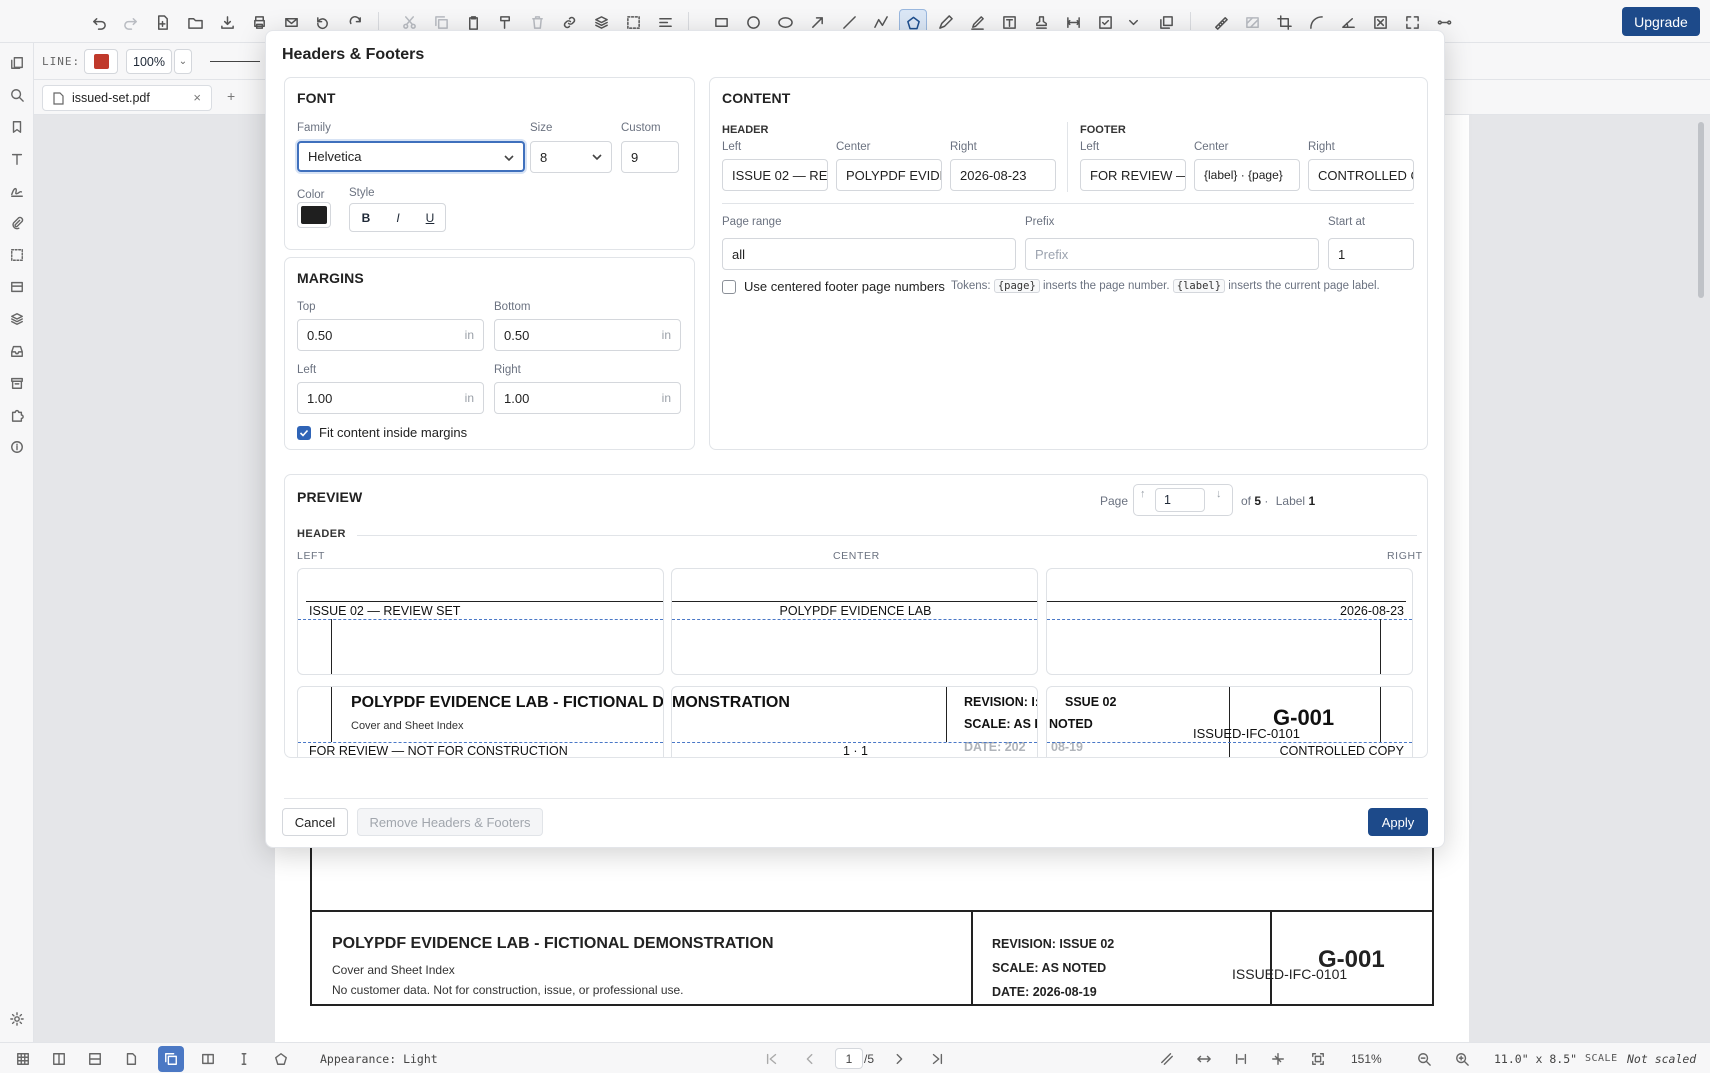 The height and width of the screenshot is (1073, 1710). What do you see at coordinates (149, 61) in the screenshot?
I see `opacity-field: 100%` at bounding box center [149, 61].